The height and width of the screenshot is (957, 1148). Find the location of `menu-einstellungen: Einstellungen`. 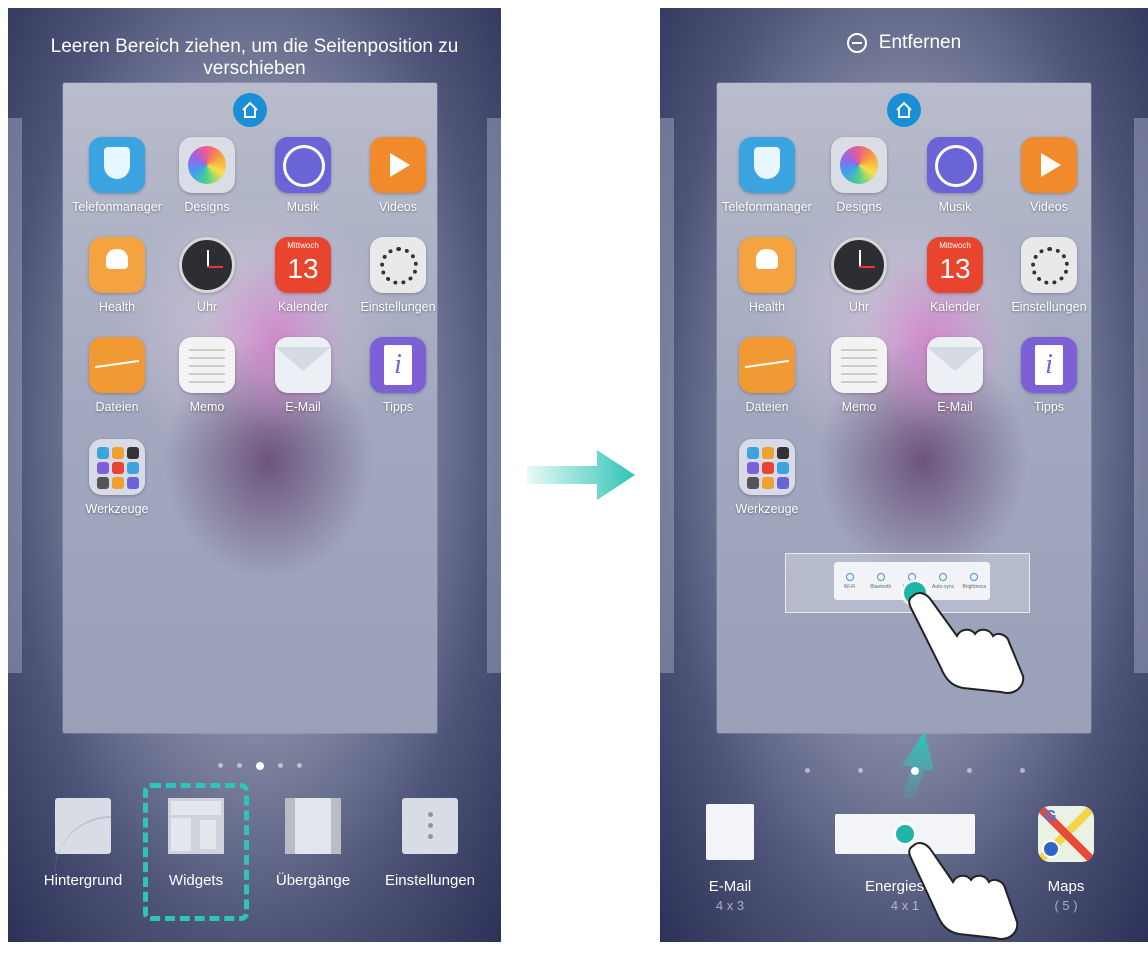

menu-einstellungen: Einstellungen is located at coordinates (430, 843).